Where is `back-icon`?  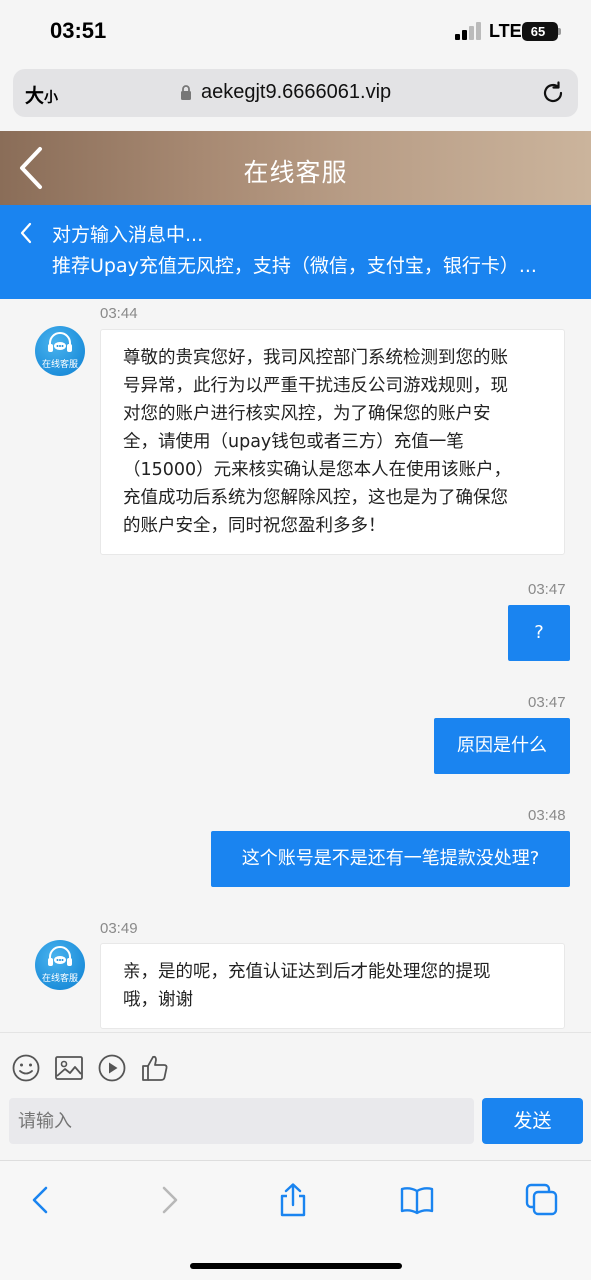 back-icon is located at coordinates (41, 1200).